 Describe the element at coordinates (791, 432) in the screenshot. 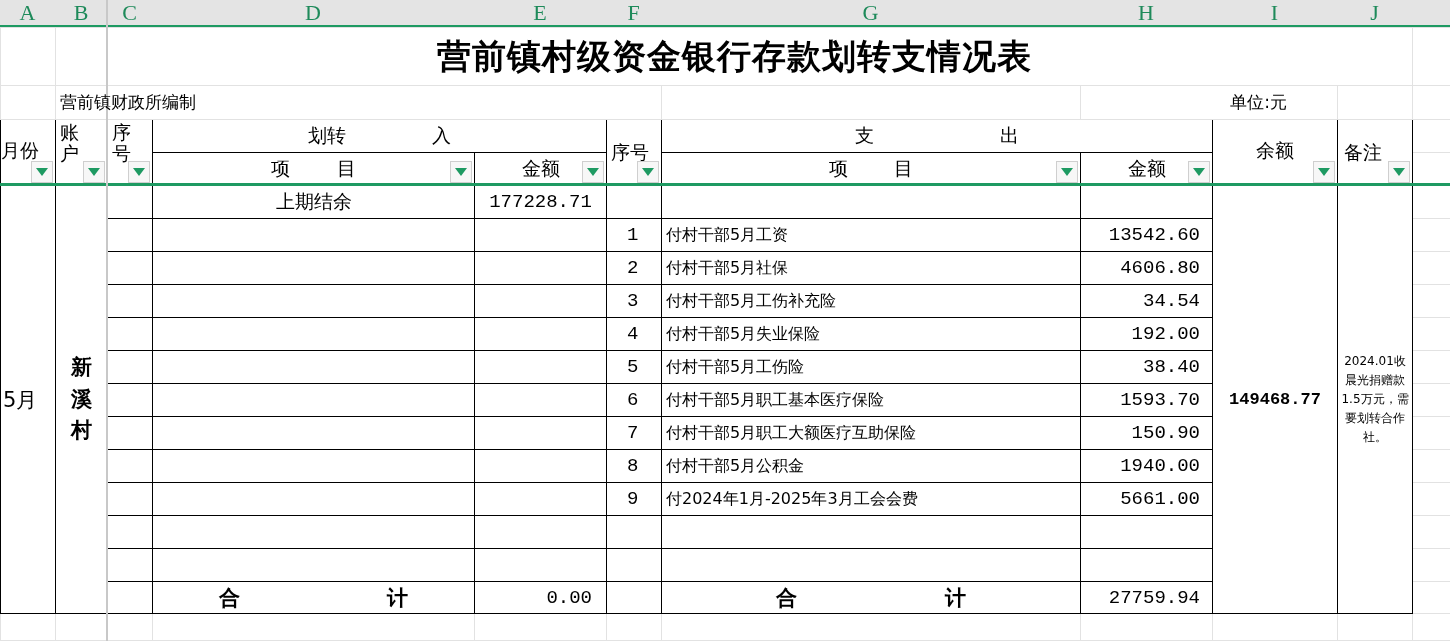

I see `table-cell: 付村干部5月职工大额医疗互助保险` at that location.